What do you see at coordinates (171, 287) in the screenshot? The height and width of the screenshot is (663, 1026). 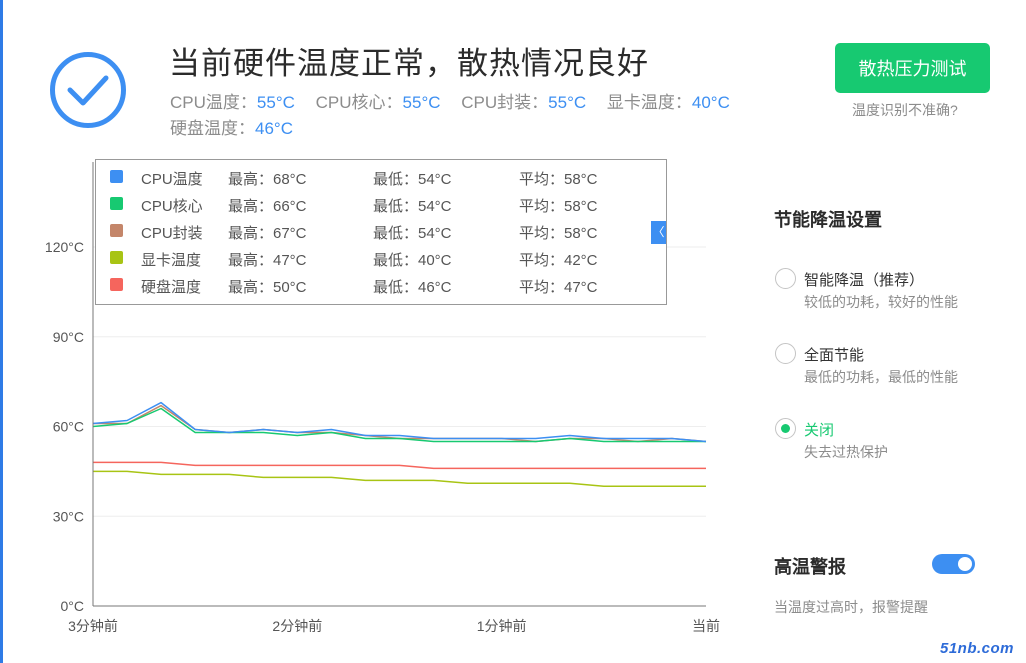 I see `legend-name: 硬盘温度` at bounding box center [171, 287].